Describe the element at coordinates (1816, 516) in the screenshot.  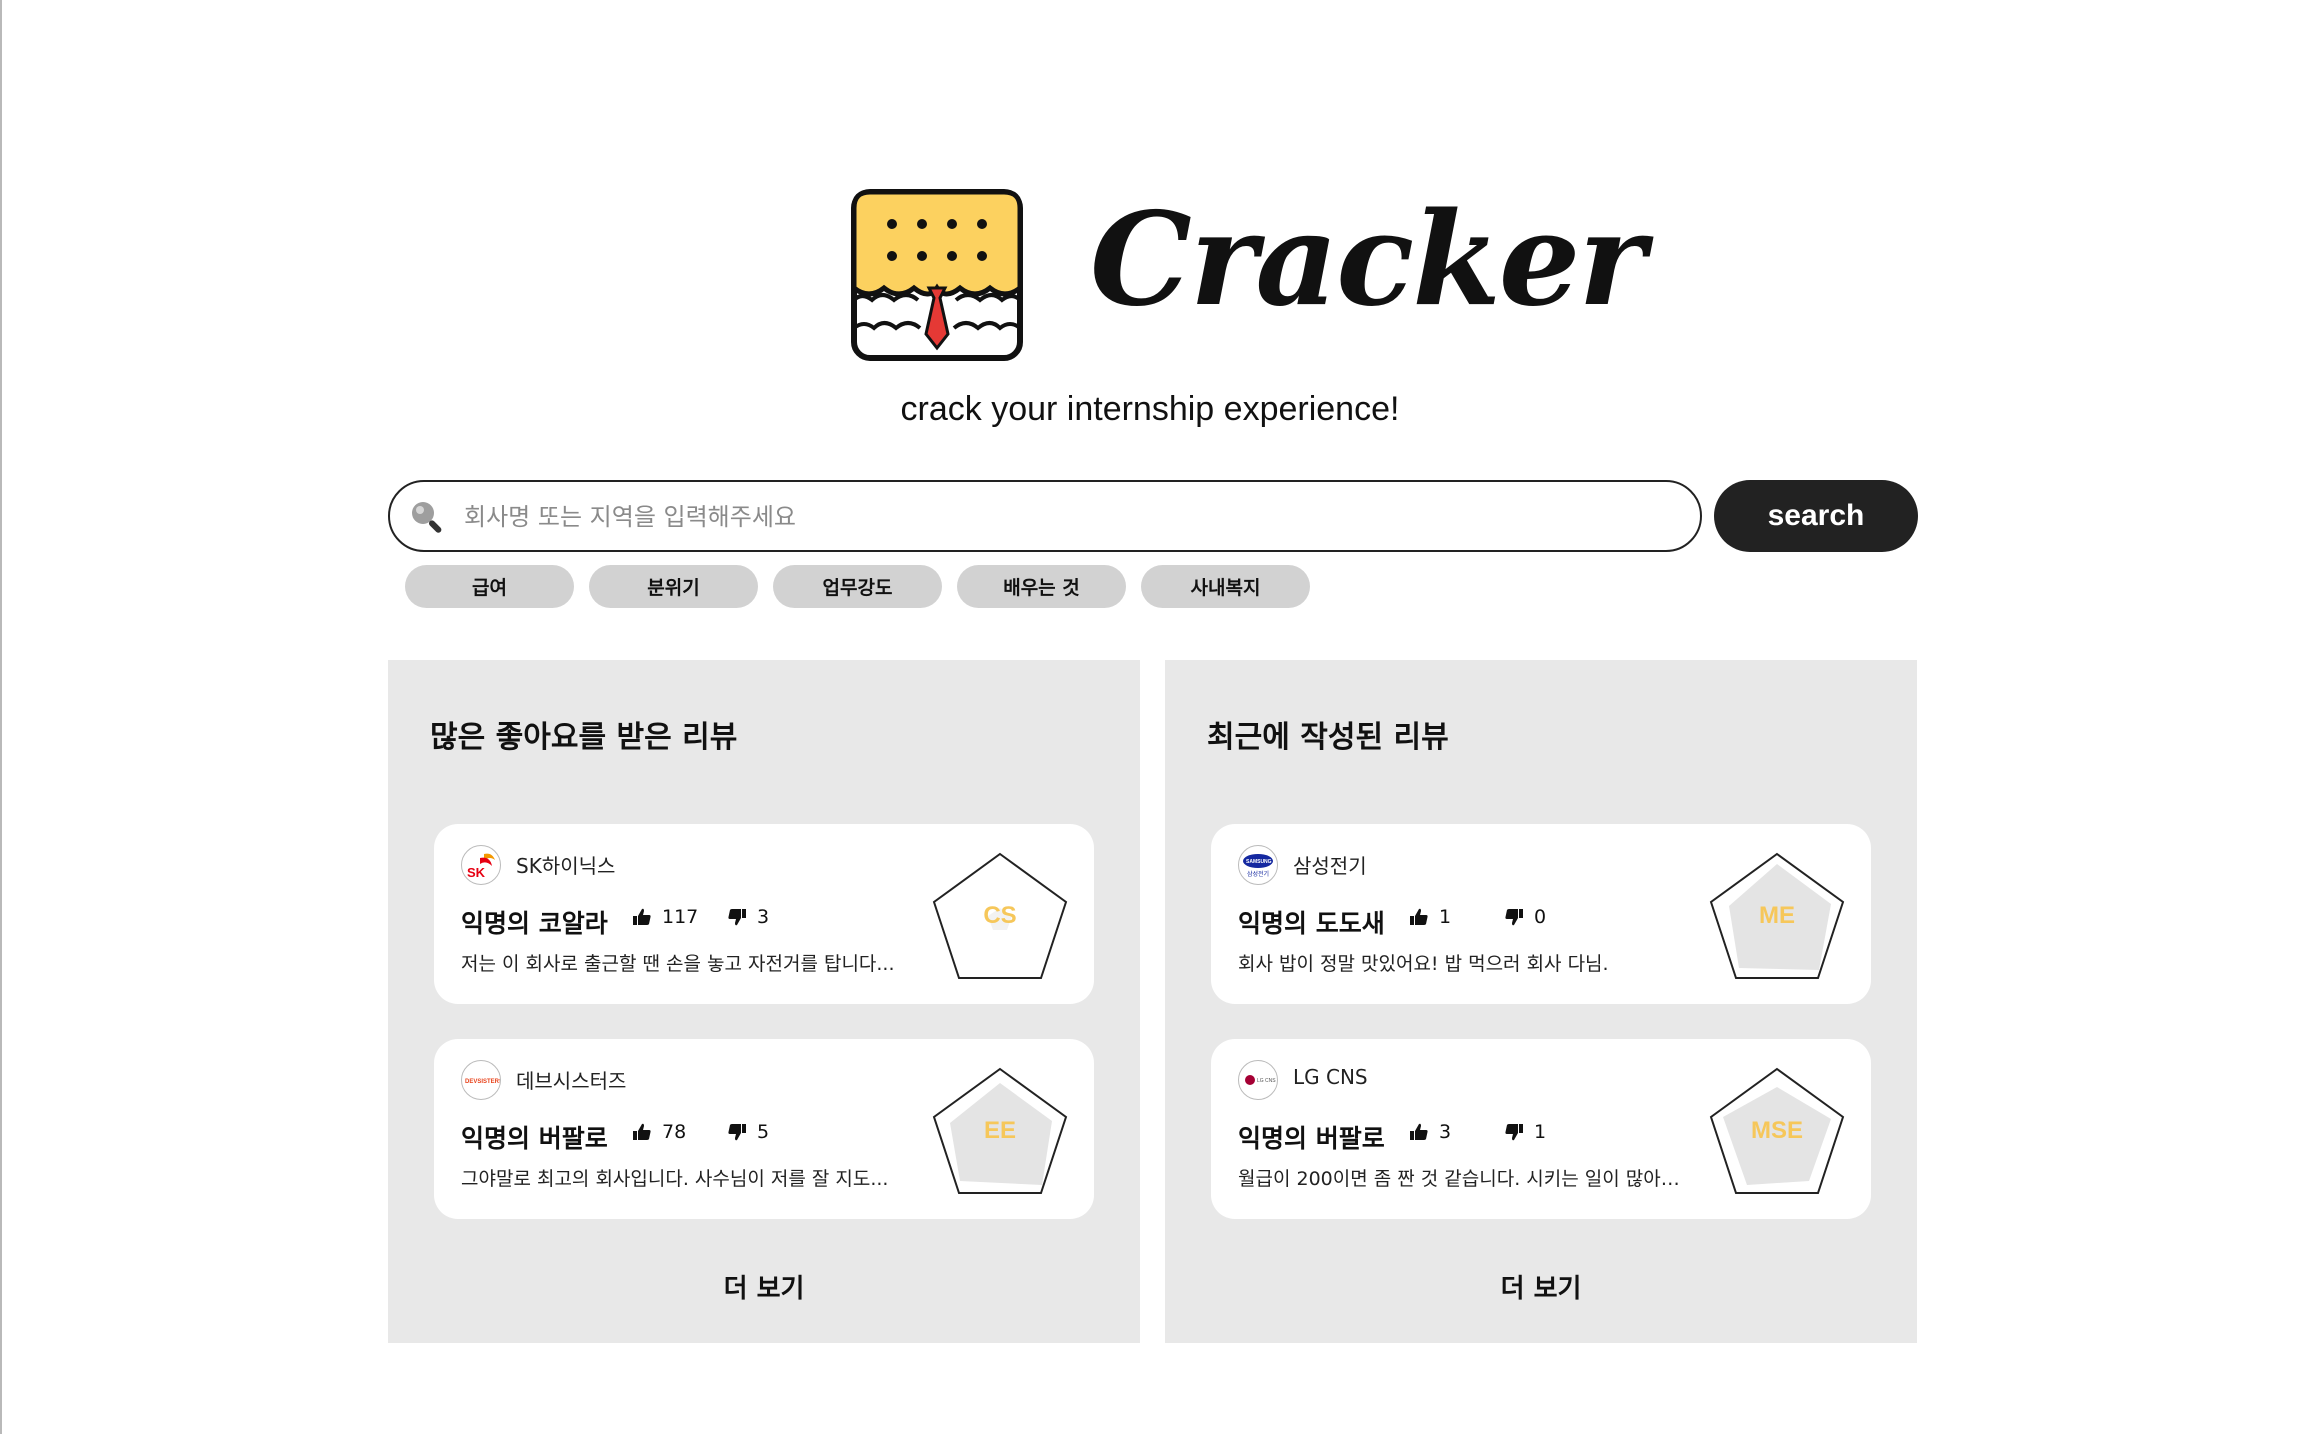
I see `search-button: search` at that location.